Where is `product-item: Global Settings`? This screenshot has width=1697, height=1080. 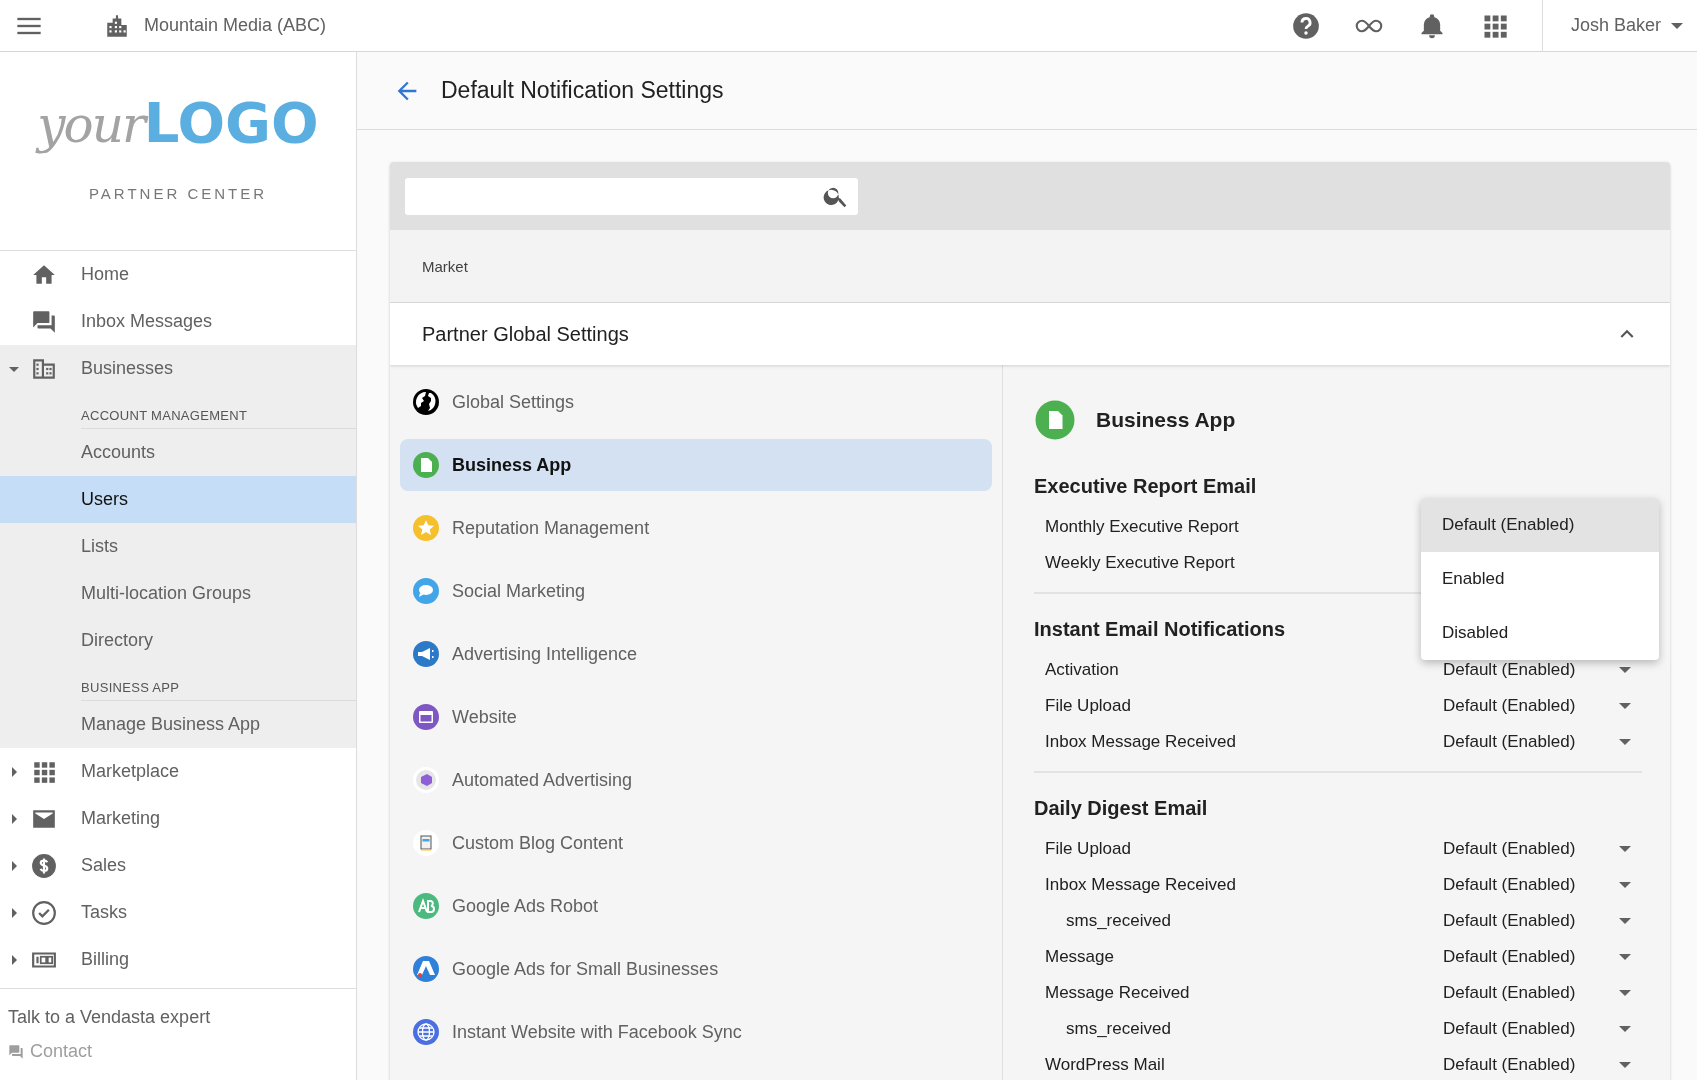
product-item: Global Settings is located at coordinates (696, 402).